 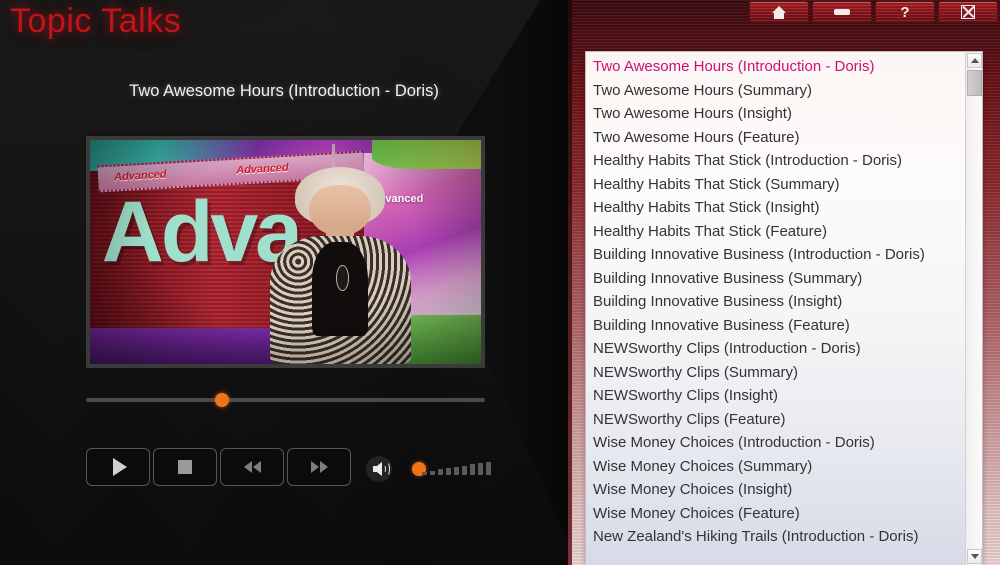 I want to click on play-button, so click(x=118, y=467).